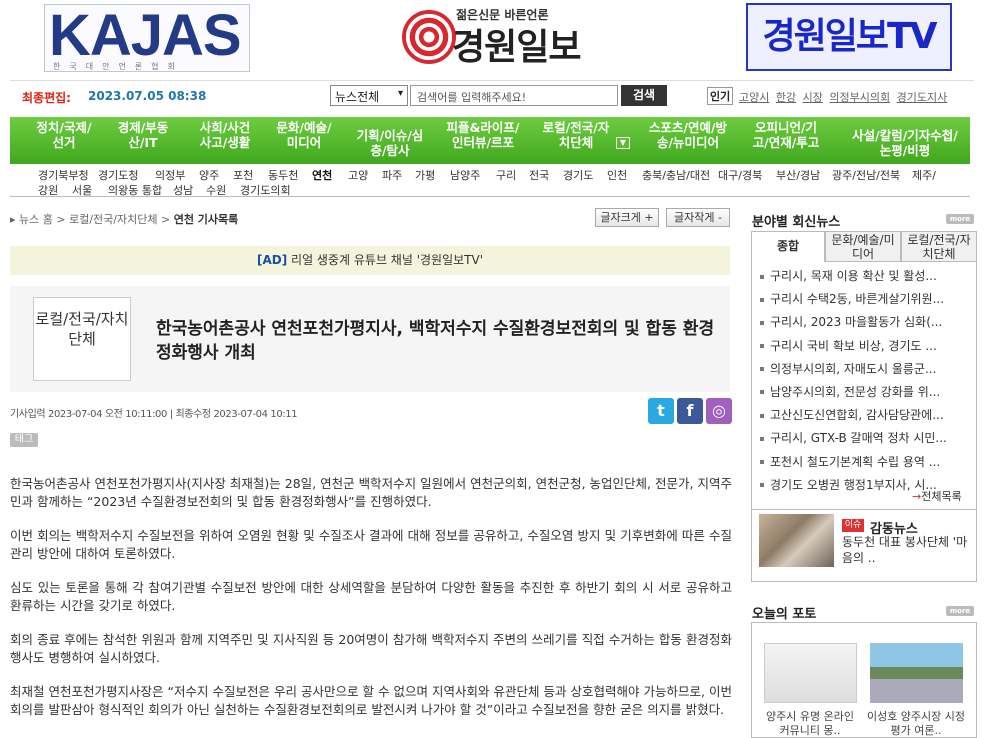 This screenshot has width=984, height=738. I want to click on twitter-share-button: t, so click(661, 411).